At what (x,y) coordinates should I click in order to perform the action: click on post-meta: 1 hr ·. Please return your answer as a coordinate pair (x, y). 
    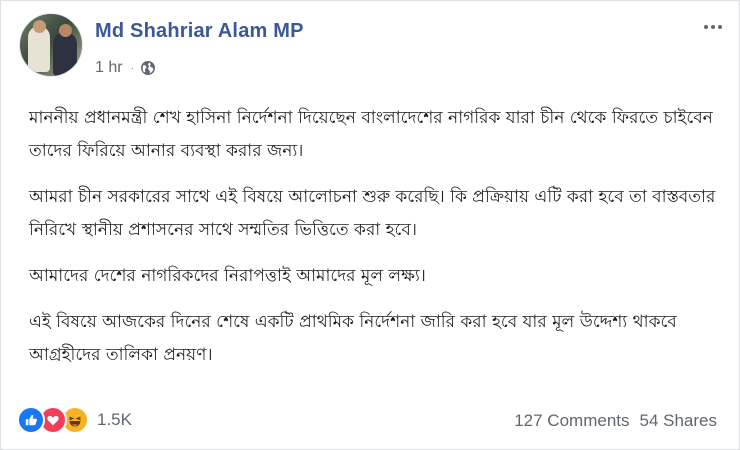
    Looking at the image, I should click on (125, 68).